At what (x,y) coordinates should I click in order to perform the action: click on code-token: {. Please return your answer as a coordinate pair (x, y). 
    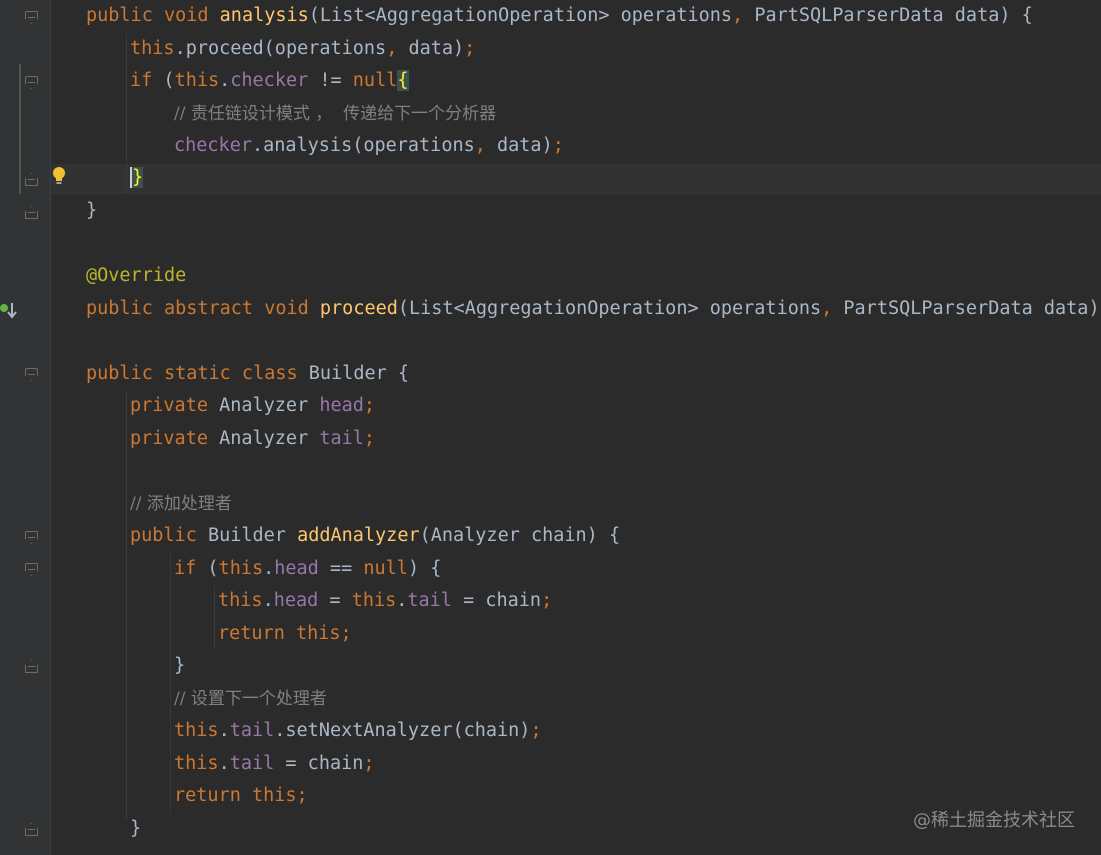
    Looking at the image, I should click on (403, 80).